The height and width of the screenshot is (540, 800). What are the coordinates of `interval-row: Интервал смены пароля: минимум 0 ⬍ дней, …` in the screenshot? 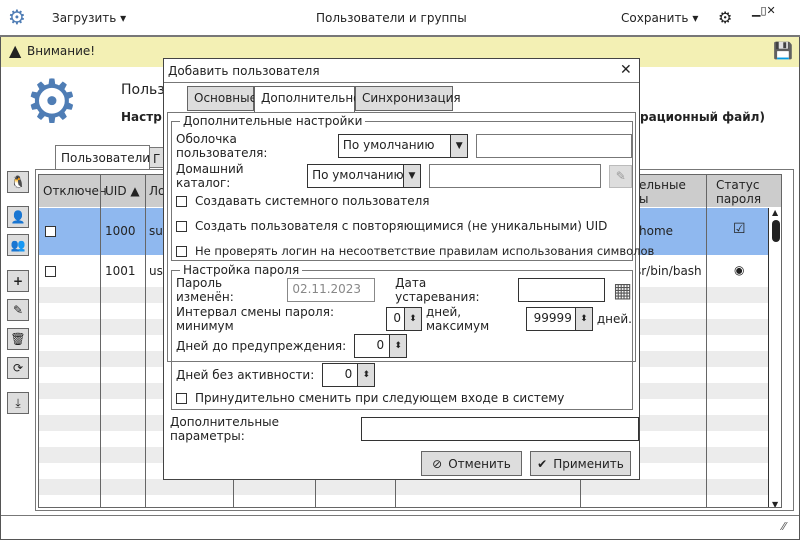 It's located at (404, 319).